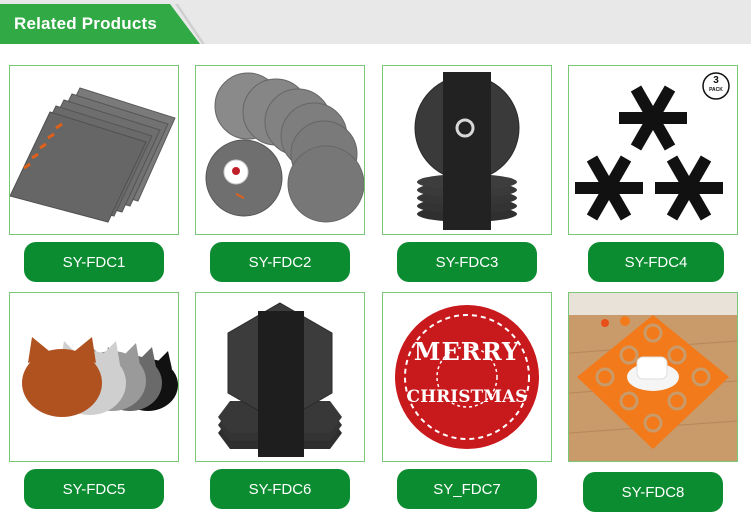  Describe the element at coordinates (653, 492) in the screenshot. I see `product-label-button-8: SY-FDC8` at that location.